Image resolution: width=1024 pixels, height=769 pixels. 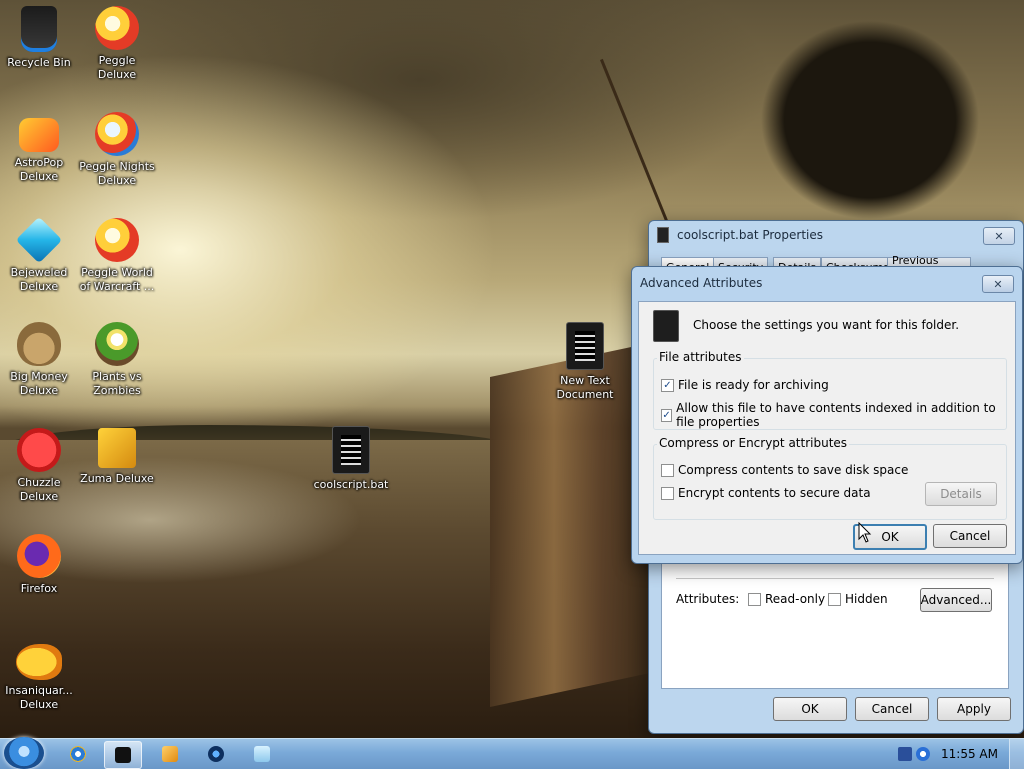 What do you see at coordinates (39, 240) in the screenshot?
I see `bejeweled-icon` at bounding box center [39, 240].